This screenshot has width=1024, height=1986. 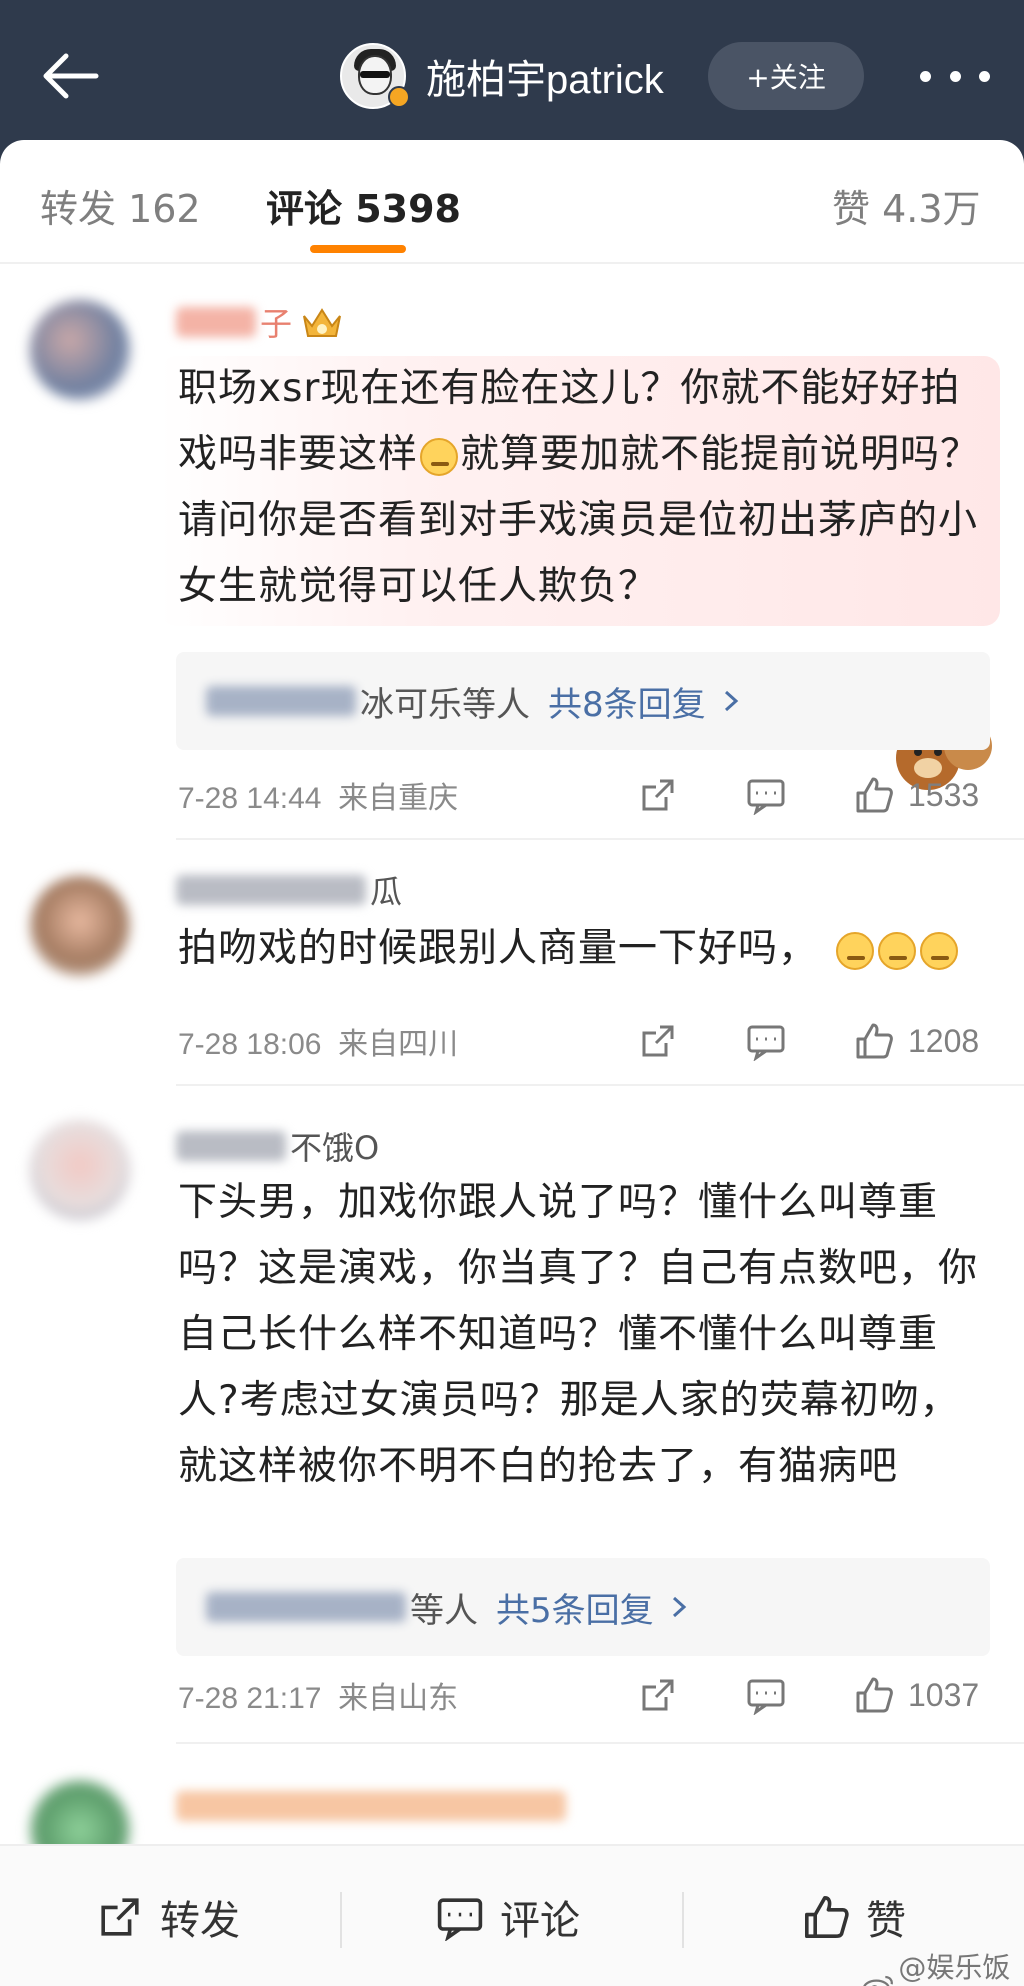 What do you see at coordinates (627, 701) in the screenshot?
I see `reply-count-link: 共8条回复` at bounding box center [627, 701].